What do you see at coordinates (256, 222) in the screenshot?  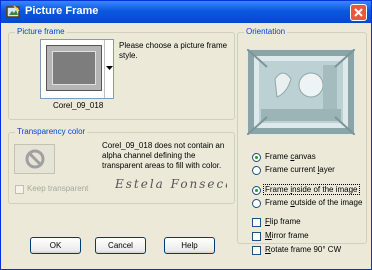 I see `flip-frame-checkbox` at bounding box center [256, 222].